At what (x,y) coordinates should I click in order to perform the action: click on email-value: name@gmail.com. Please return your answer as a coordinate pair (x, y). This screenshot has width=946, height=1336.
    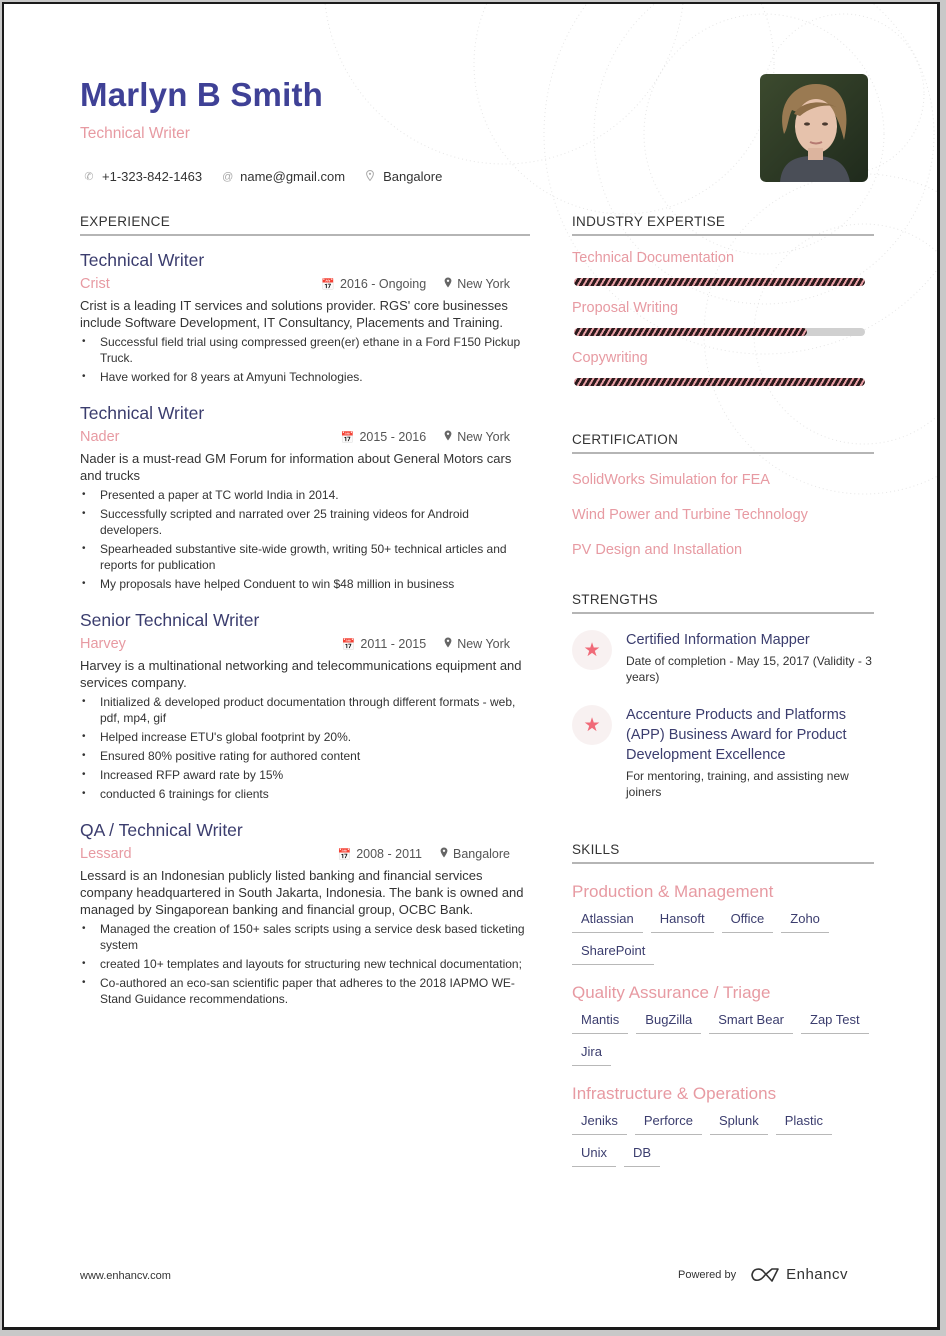
    Looking at the image, I should click on (292, 176).